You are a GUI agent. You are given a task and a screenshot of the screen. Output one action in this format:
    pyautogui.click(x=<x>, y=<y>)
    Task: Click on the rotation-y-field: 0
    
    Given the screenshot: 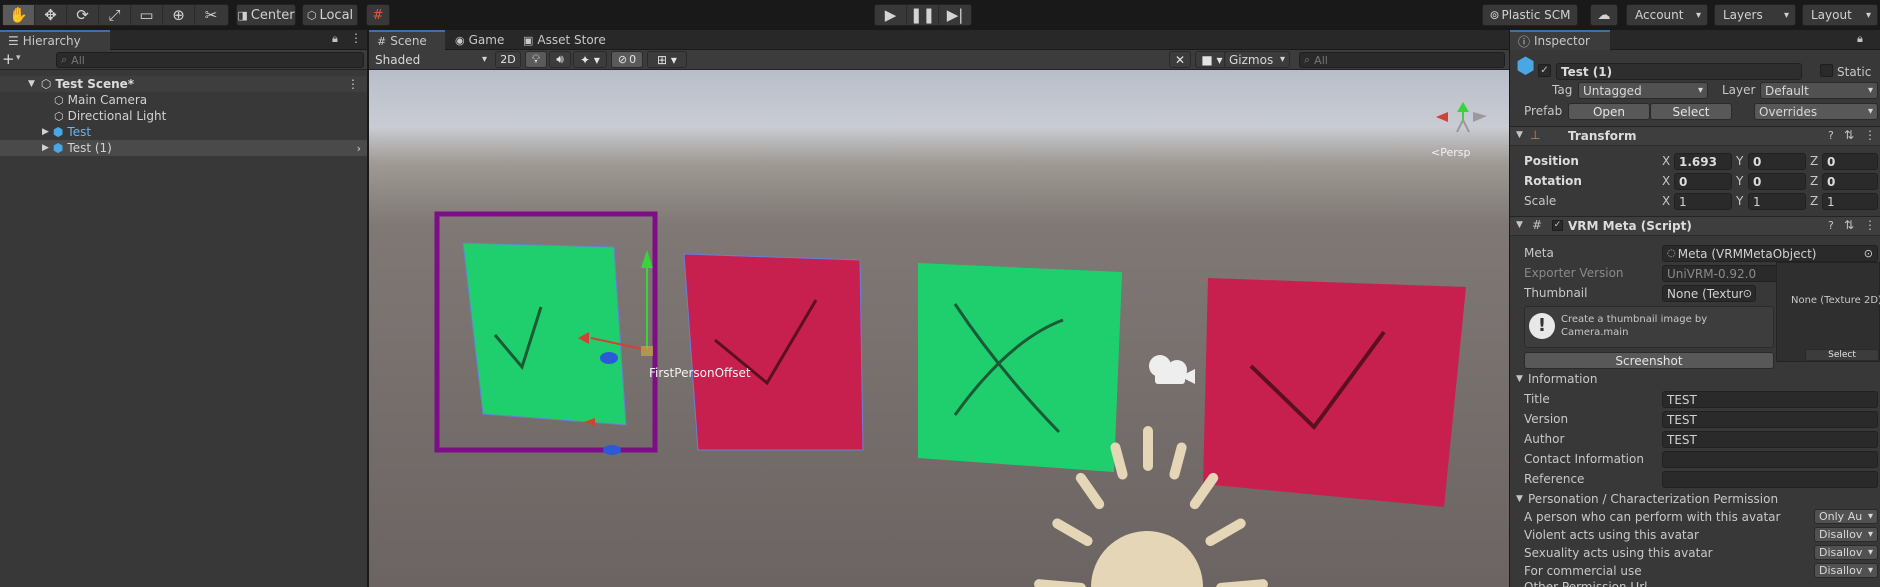 What is the action you would take?
    pyautogui.click(x=1777, y=181)
    